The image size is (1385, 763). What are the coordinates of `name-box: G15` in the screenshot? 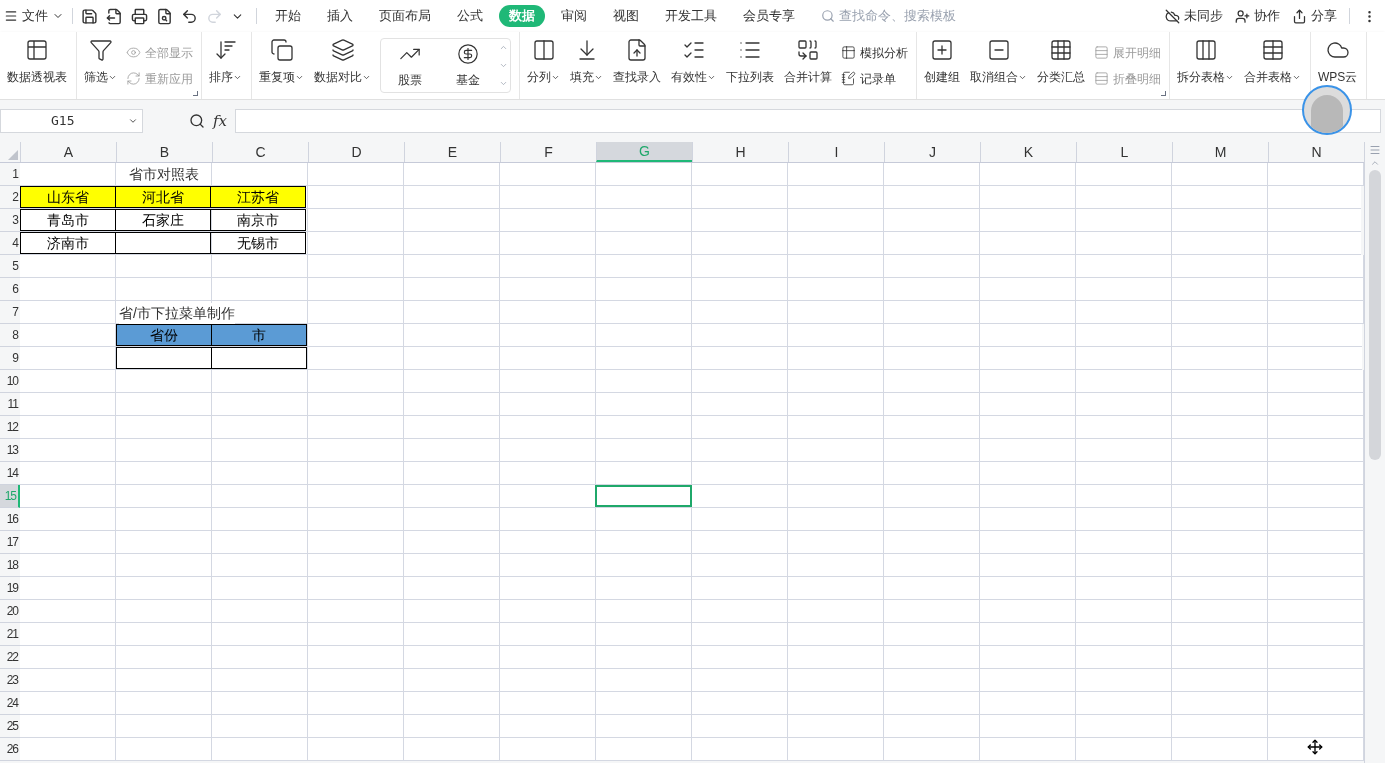 It's located at (71, 121).